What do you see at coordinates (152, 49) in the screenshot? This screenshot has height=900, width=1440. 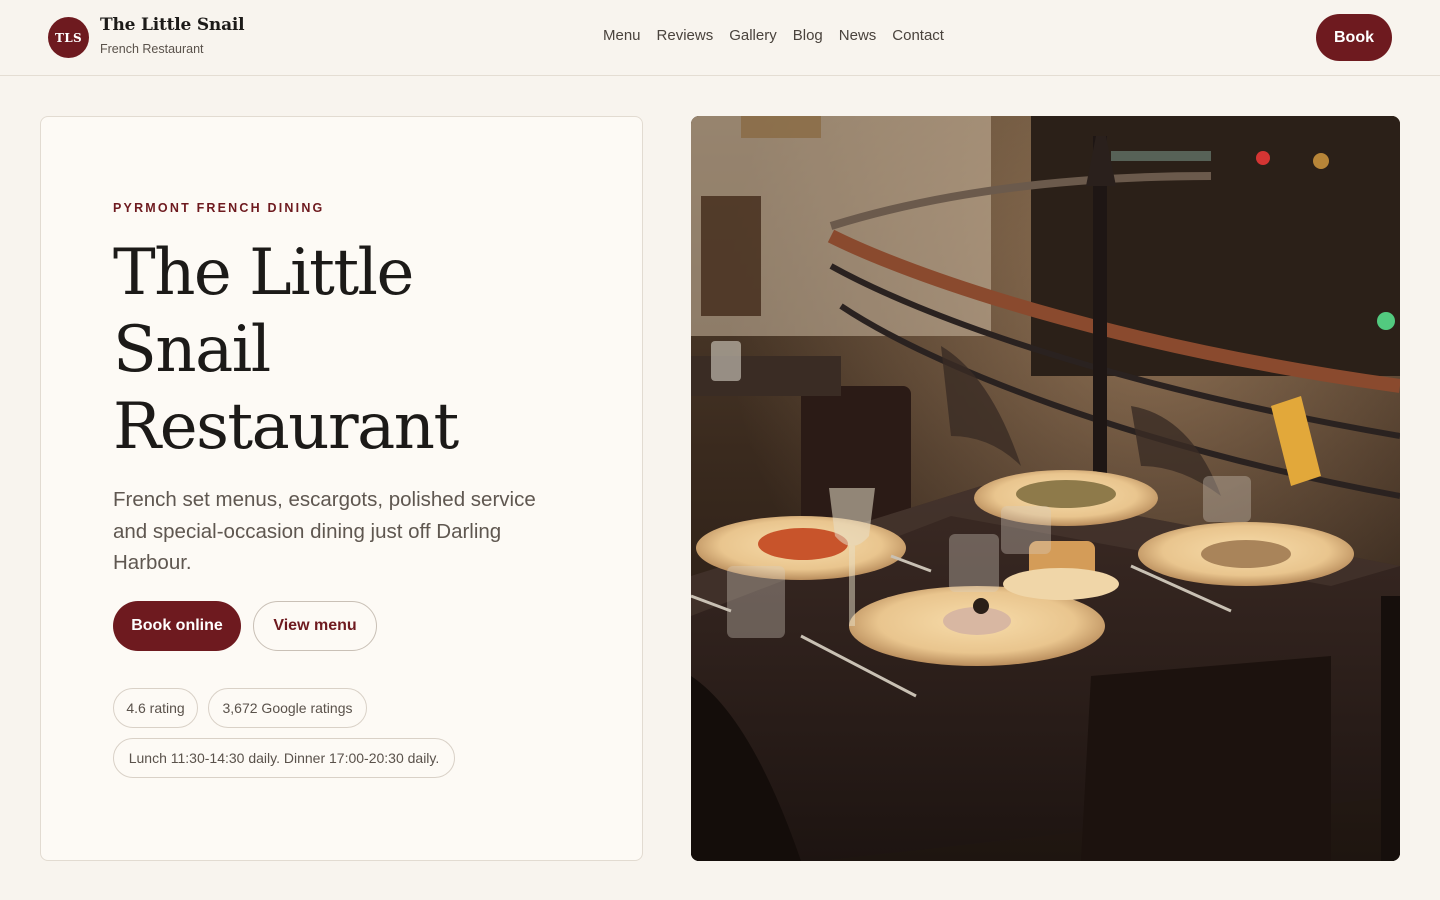 I see `brand-subtitle: French Restaurant` at bounding box center [152, 49].